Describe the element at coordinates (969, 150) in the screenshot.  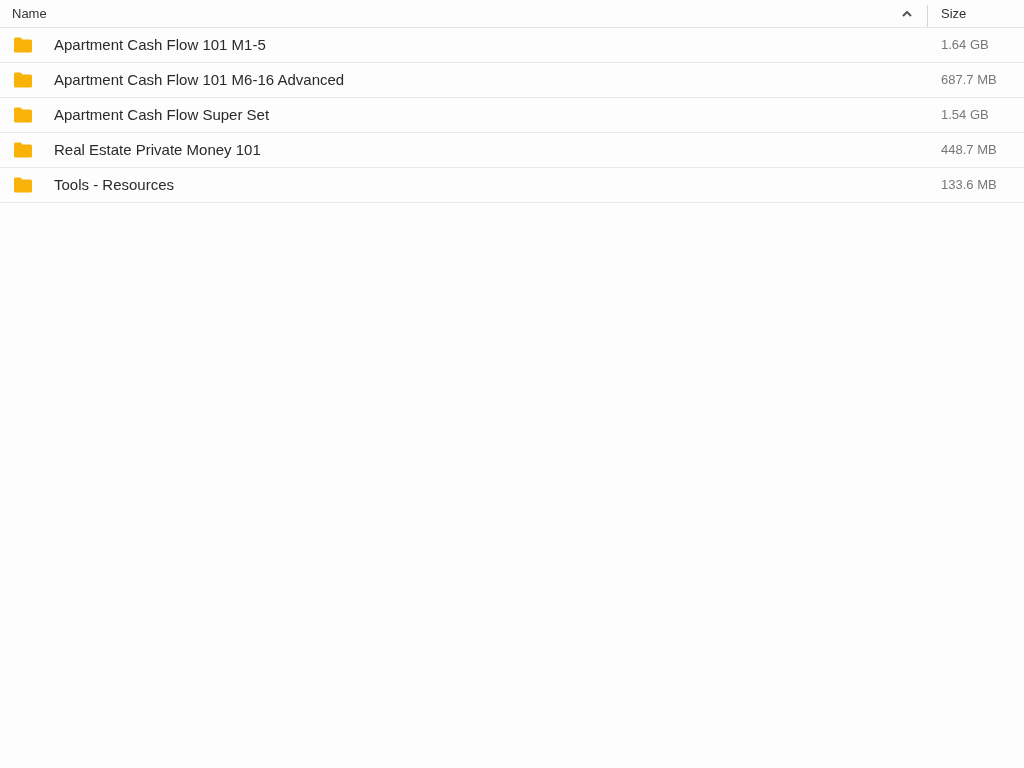
I see `file-size: 448.7 MB` at that location.